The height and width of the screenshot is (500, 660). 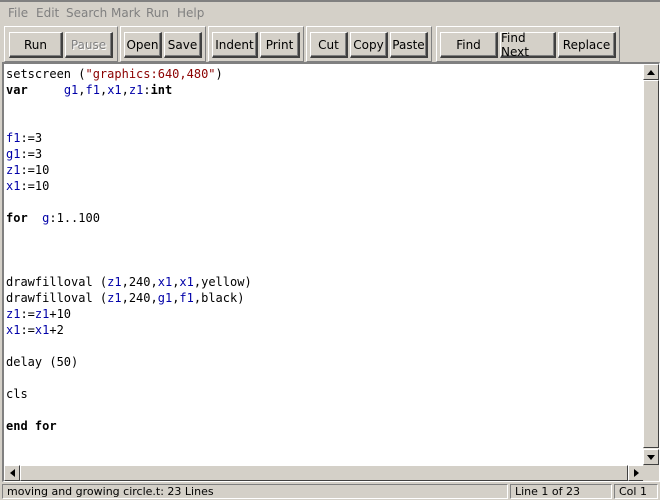 What do you see at coordinates (139, 298) in the screenshot?
I see `code-token-plain: ,240,` at bounding box center [139, 298].